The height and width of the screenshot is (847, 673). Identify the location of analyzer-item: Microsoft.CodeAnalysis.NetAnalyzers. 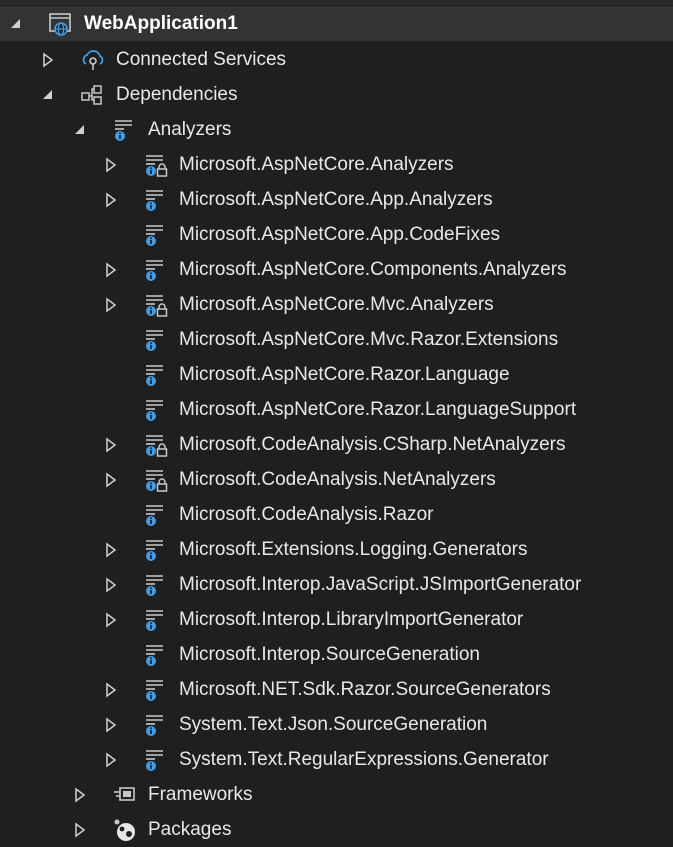
(336, 479).